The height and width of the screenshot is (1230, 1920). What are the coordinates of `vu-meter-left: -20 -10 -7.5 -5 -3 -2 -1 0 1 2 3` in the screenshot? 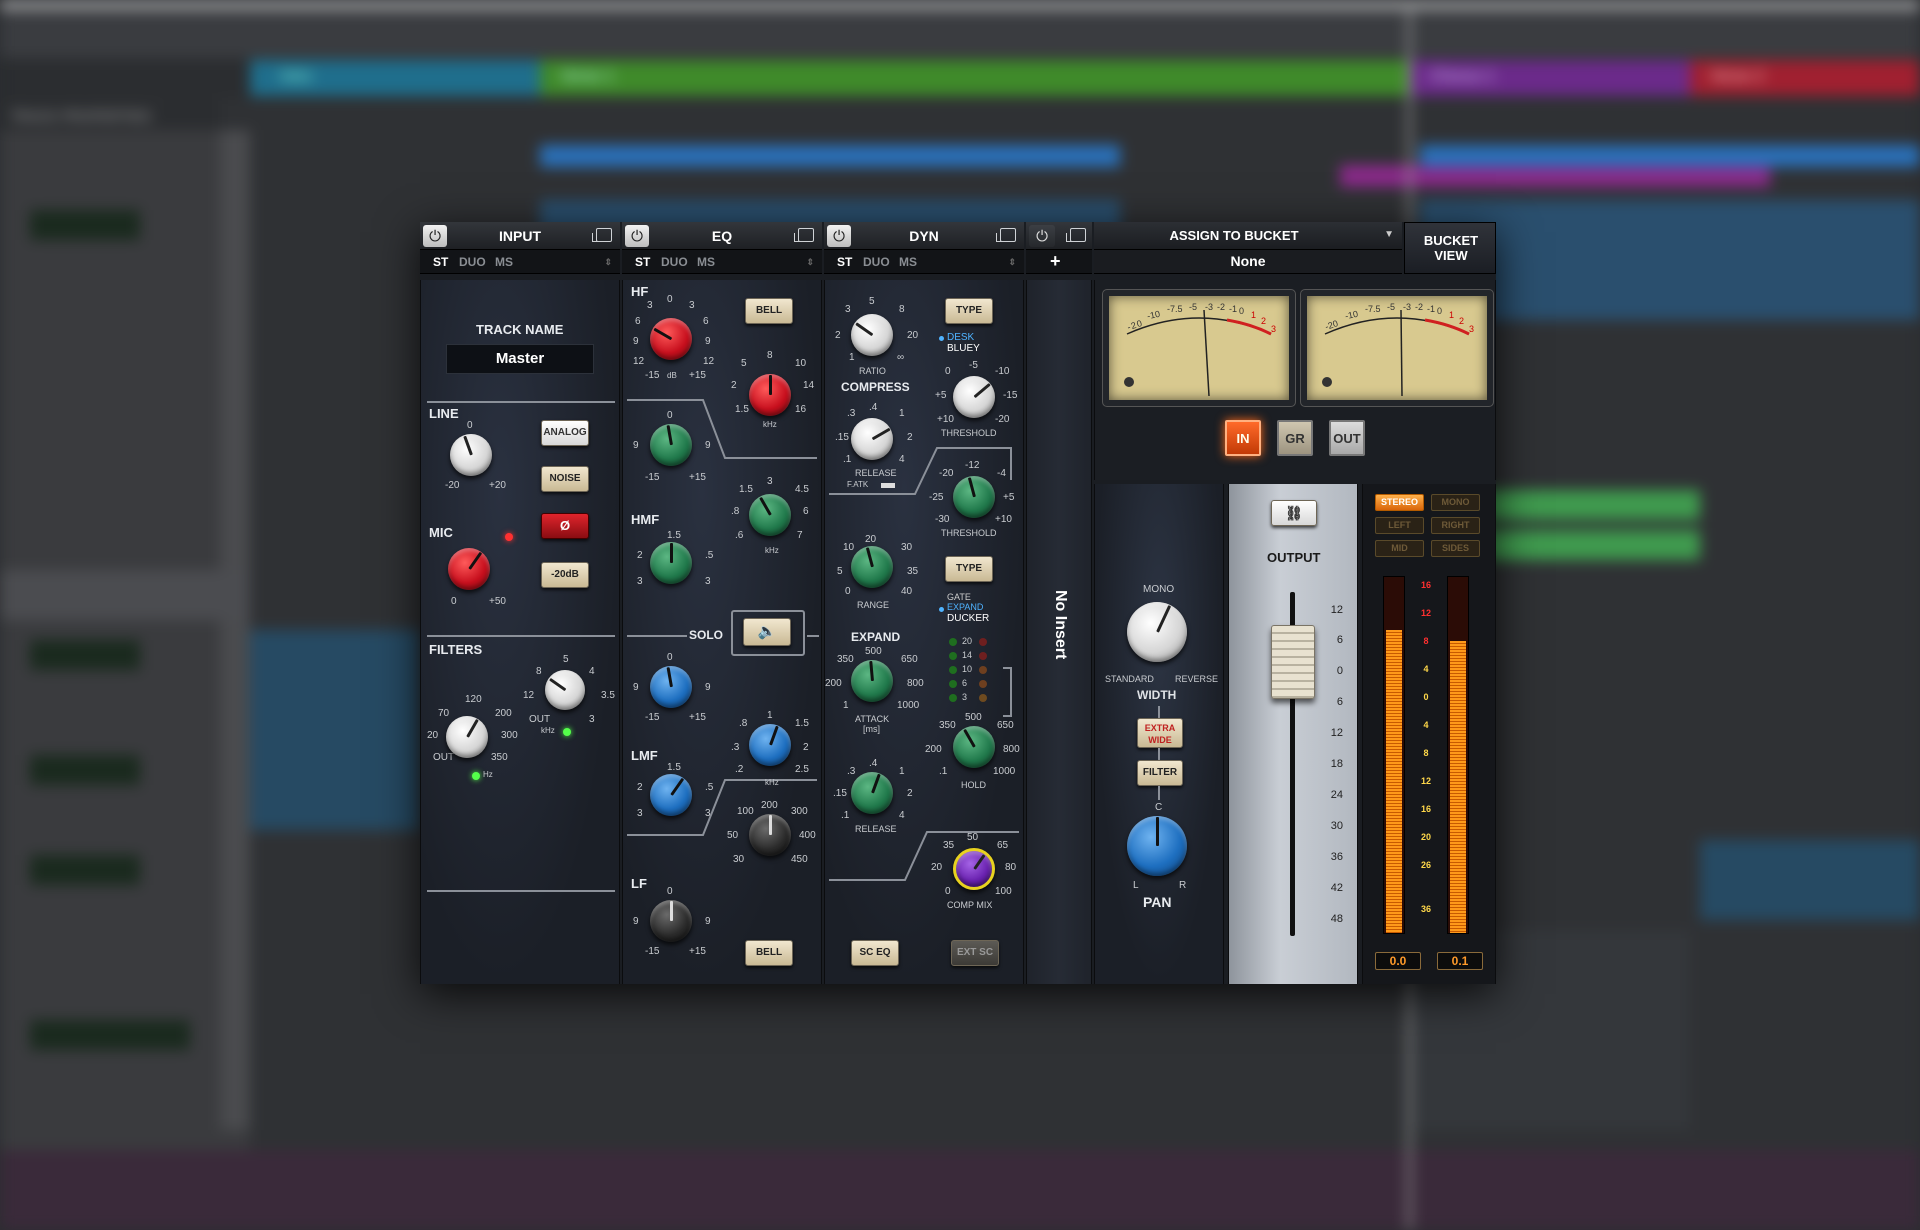 It's located at (1199, 348).